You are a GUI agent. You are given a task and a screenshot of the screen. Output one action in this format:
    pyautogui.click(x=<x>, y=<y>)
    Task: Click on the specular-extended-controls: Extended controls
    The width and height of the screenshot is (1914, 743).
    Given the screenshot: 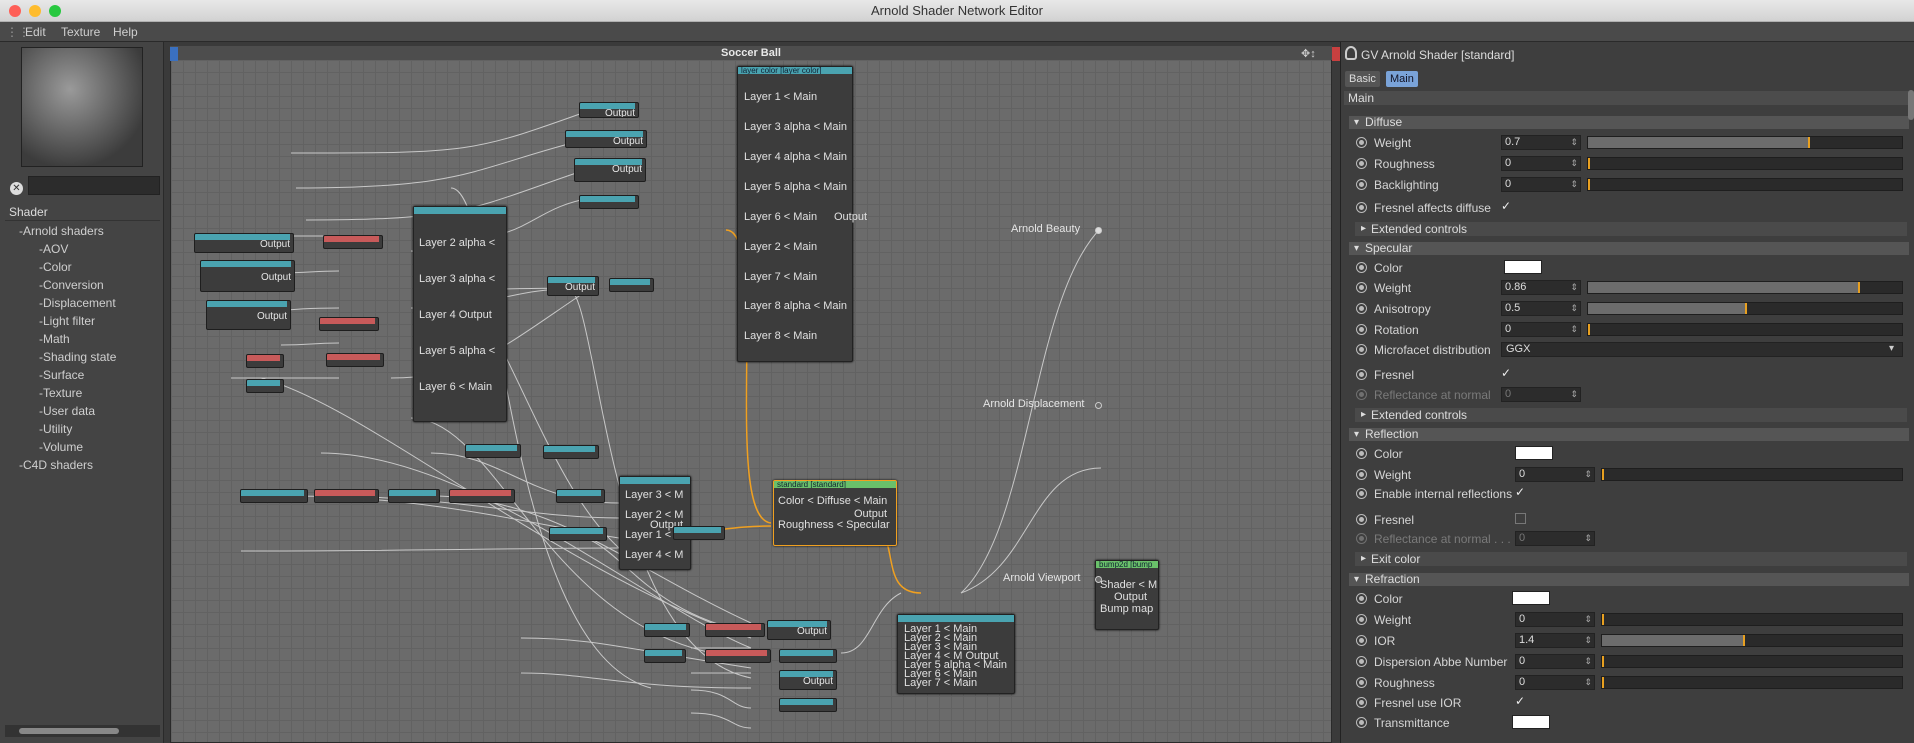 What is the action you would take?
    pyautogui.click(x=1631, y=415)
    